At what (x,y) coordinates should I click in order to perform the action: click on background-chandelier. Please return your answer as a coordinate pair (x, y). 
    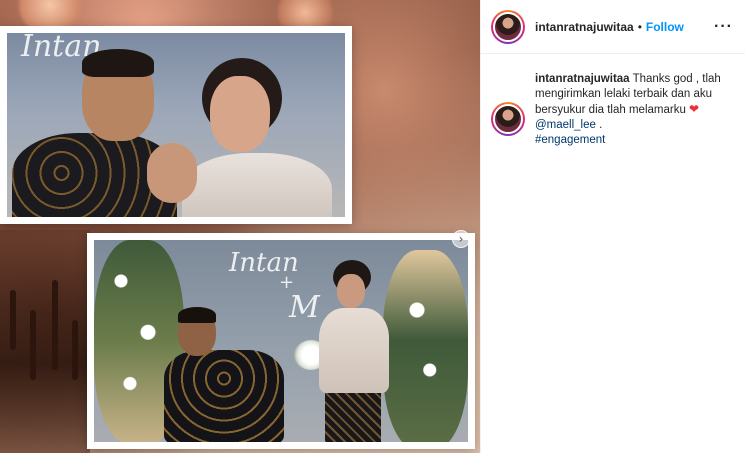
    Looking at the image, I should click on (45, 341).